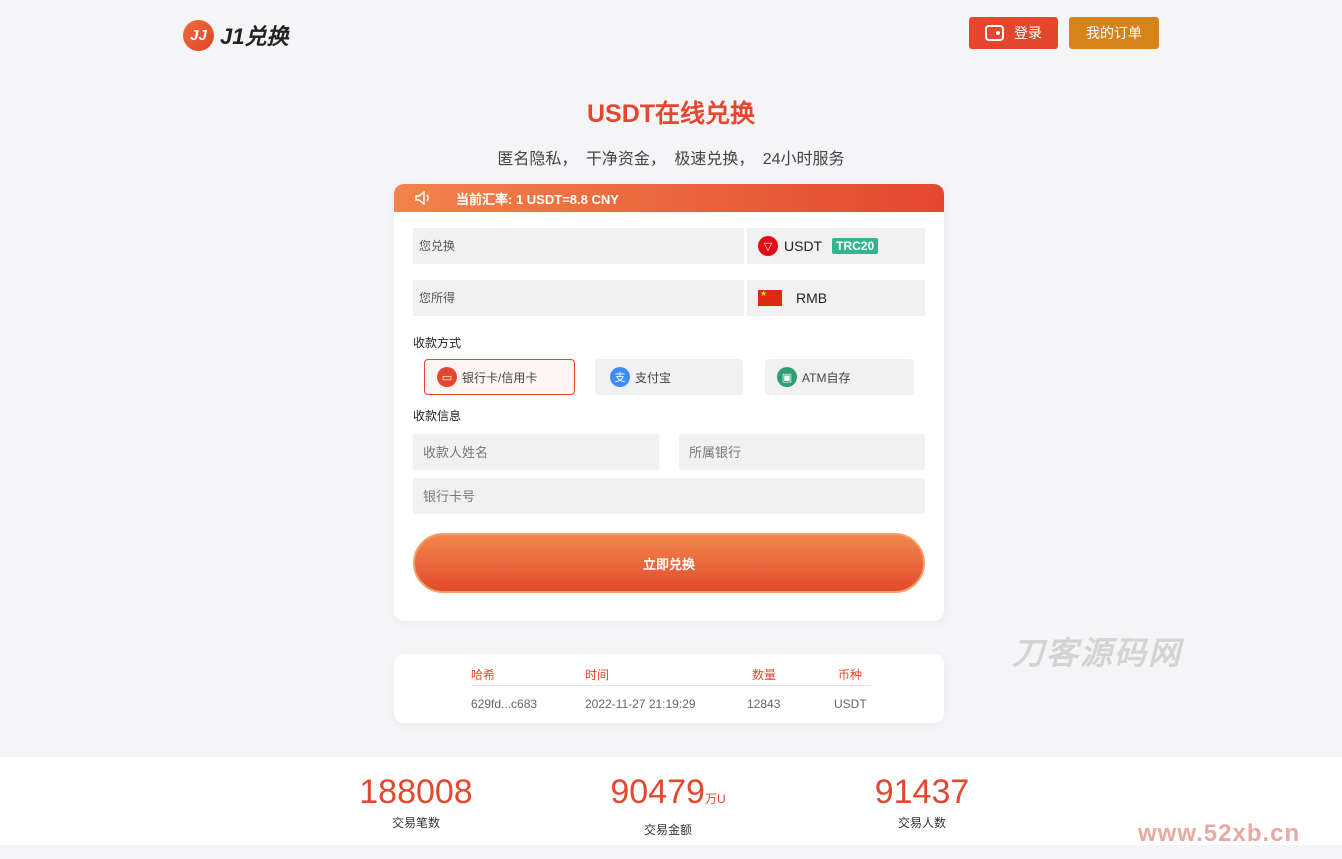  I want to click on exchange-rate-text: 当前汇率: 1 USDT=8.8 CNY, so click(537, 199).